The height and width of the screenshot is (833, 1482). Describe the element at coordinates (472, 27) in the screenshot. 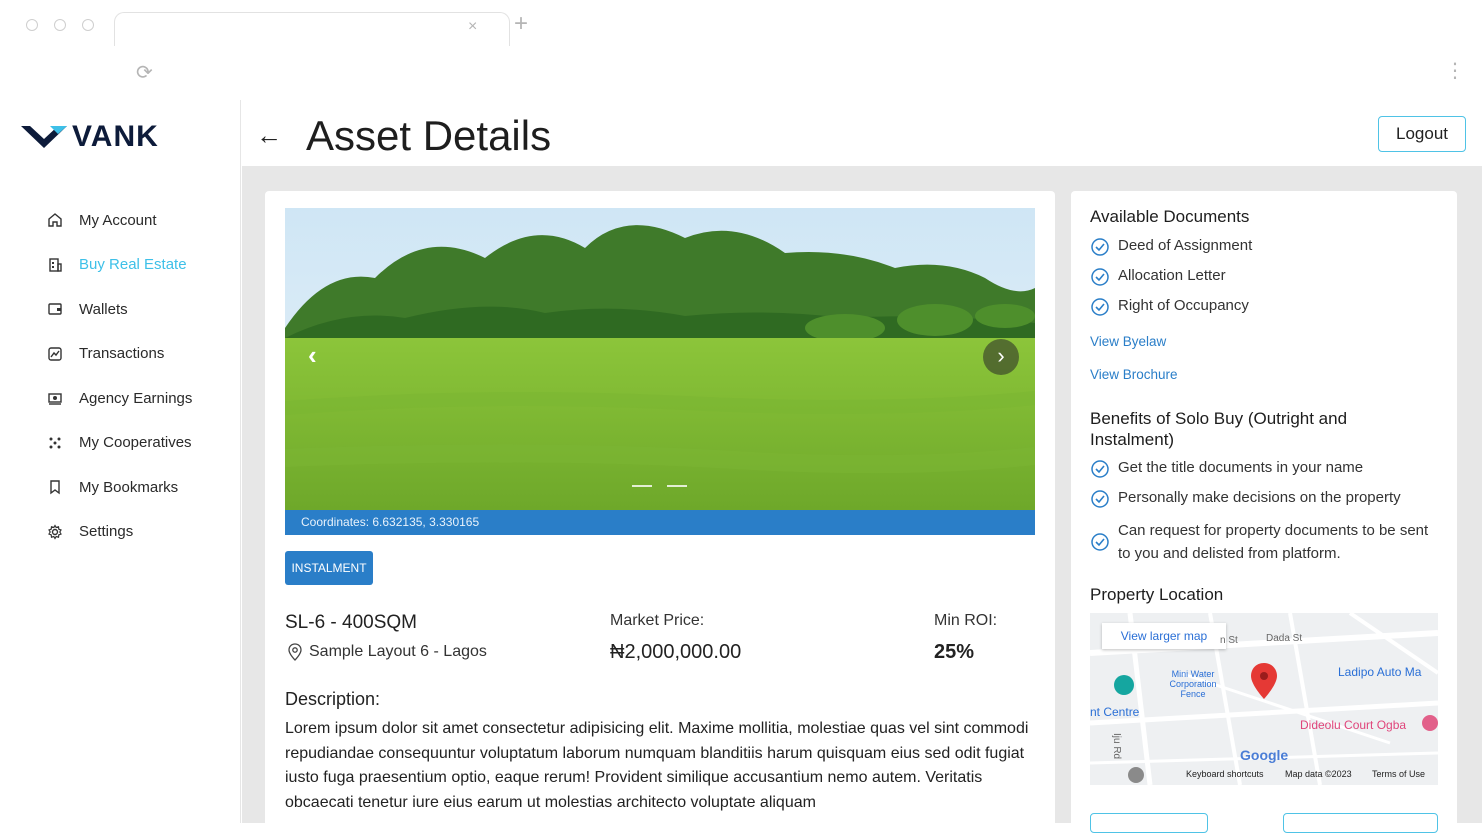

I see `tab-close-icon: ×` at that location.